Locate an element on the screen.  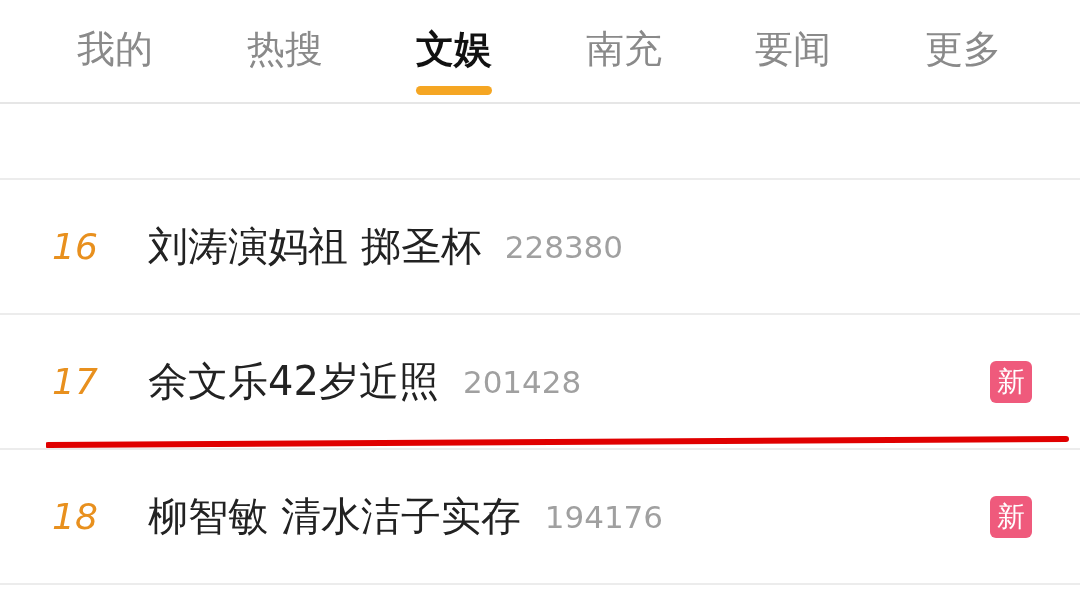
topic-title: 余文乐42岁近照 is located at coordinates (293, 381).